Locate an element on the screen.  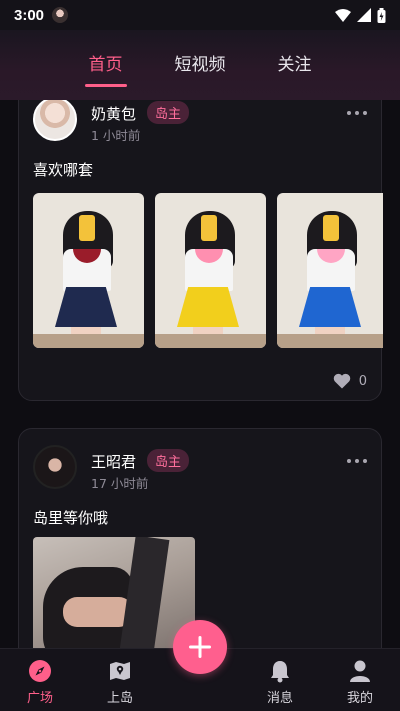
nav-item-messages: 消息 is located at coordinates (280, 679).